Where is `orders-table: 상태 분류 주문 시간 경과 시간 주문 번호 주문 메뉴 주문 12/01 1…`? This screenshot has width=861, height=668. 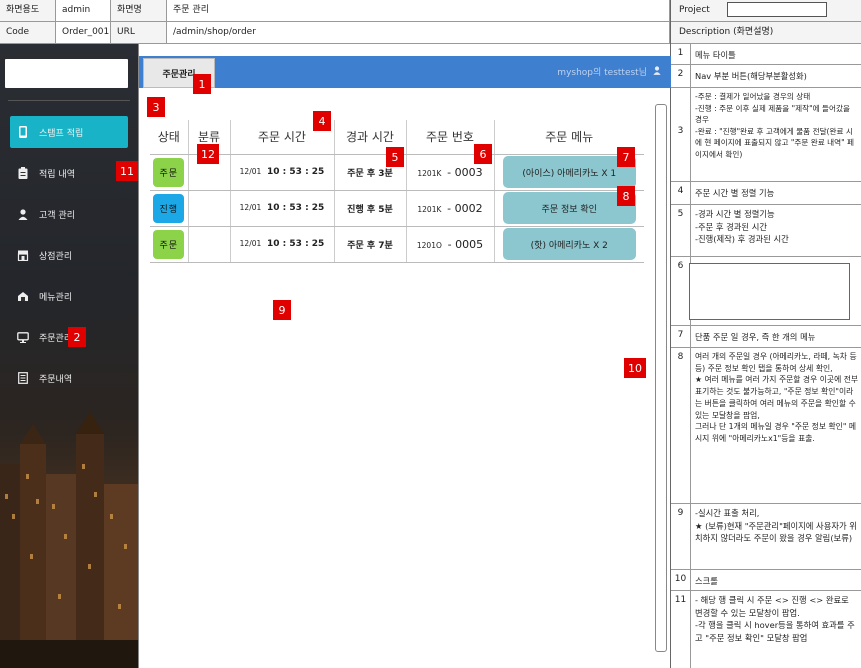
orders-table: 상태 분류 주문 시간 경과 시간 주문 번호 주문 메뉴 주문 12/01 1… is located at coordinates (397, 191).